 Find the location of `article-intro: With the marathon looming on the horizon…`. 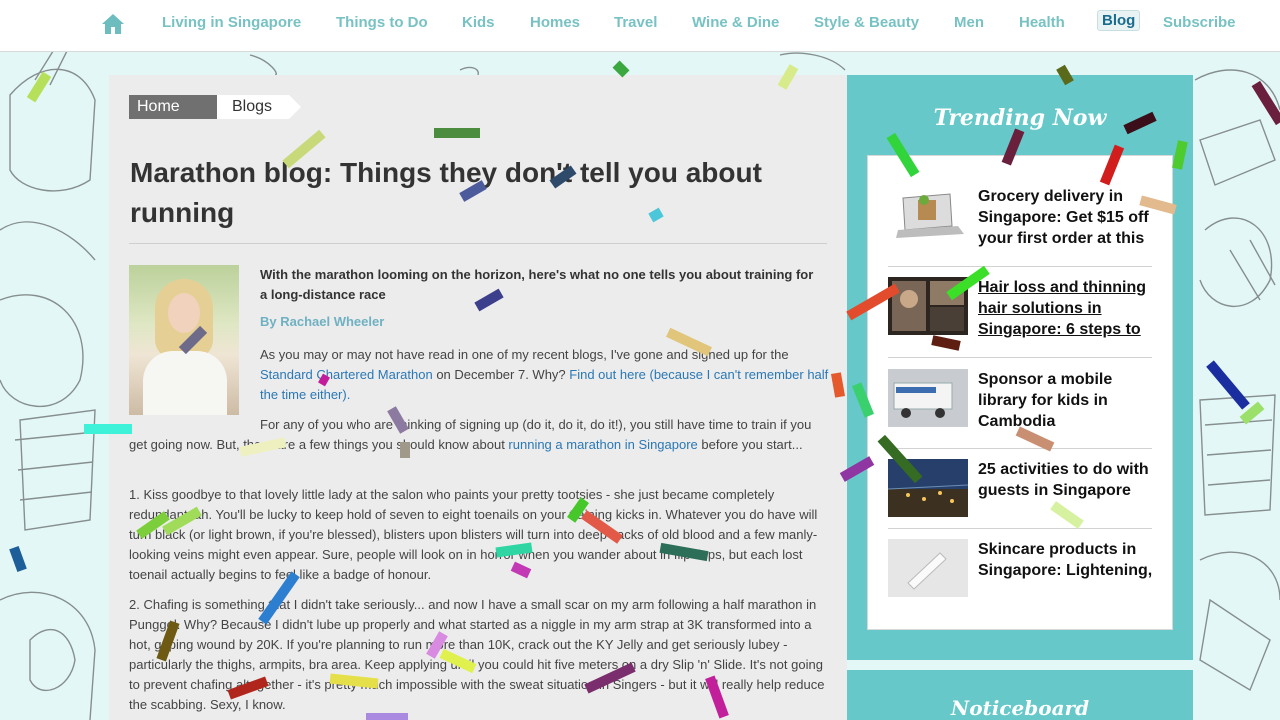

article-intro: With the marathon looming on the horizon… is located at coordinates (537, 284).